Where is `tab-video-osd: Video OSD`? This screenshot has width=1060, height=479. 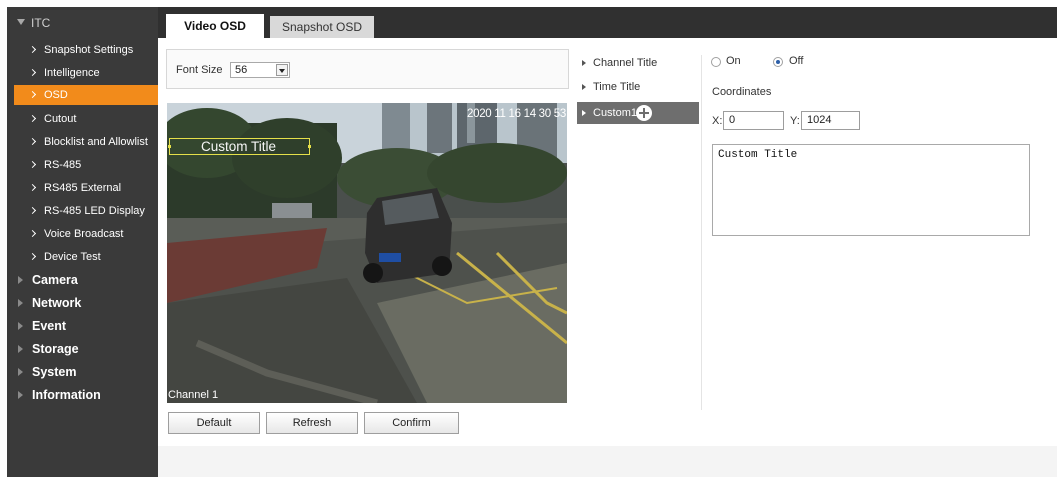 tab-video-osd: Video OSD is located at coordinates (215, 26).